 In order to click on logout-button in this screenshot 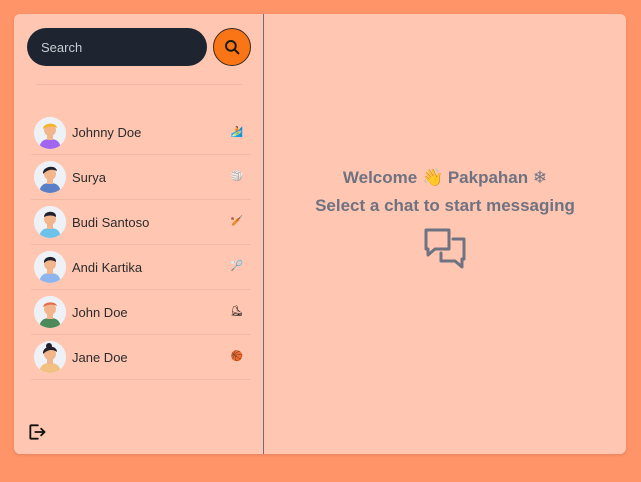, I will do `click(37, 432)`.